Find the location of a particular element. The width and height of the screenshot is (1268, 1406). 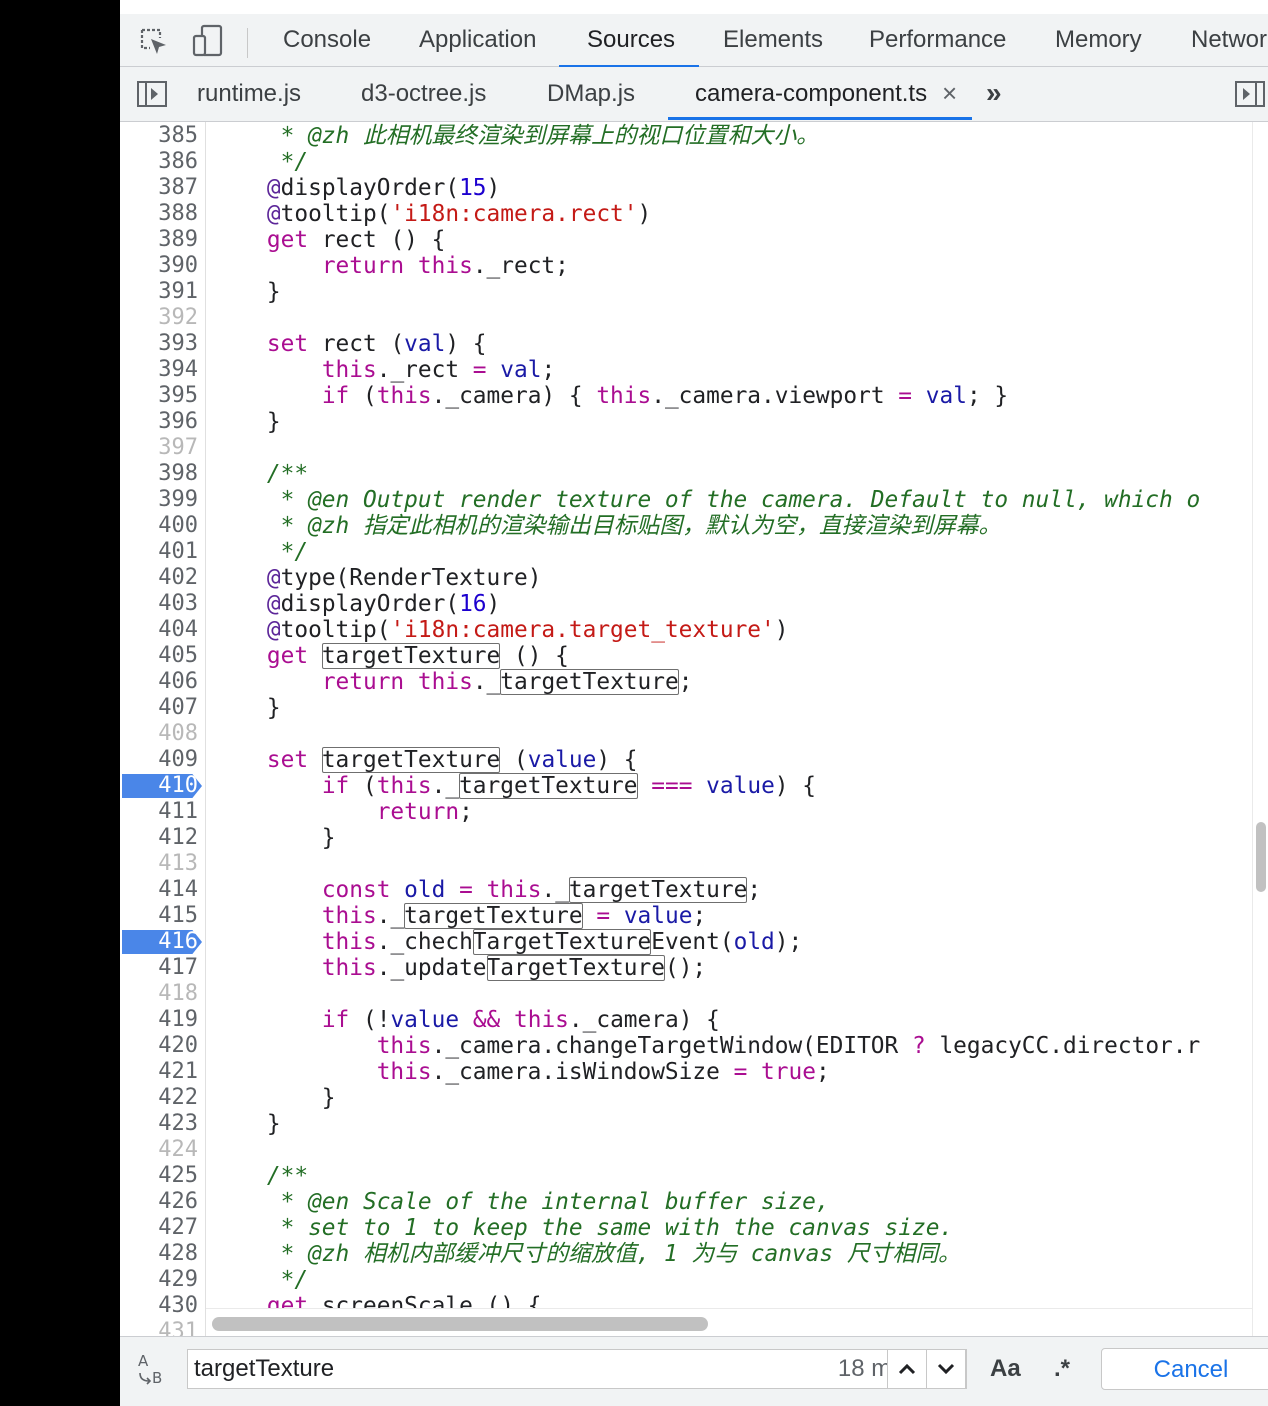

code-line: * @zh 此相机最终渲染到屏幕上的视口位置和大小。 is located at coordinates (515, 136).